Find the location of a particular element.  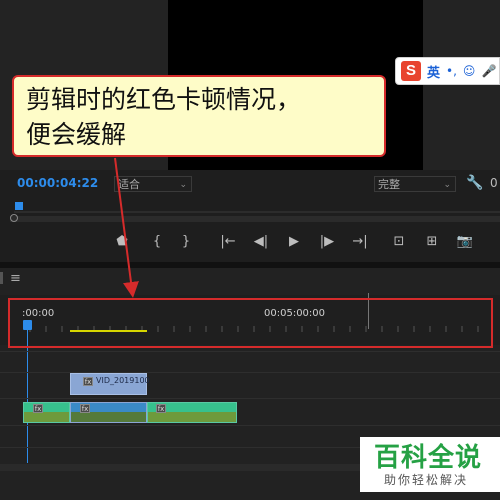

go-to-in-icon: |← is located at coordinates (228, 242).